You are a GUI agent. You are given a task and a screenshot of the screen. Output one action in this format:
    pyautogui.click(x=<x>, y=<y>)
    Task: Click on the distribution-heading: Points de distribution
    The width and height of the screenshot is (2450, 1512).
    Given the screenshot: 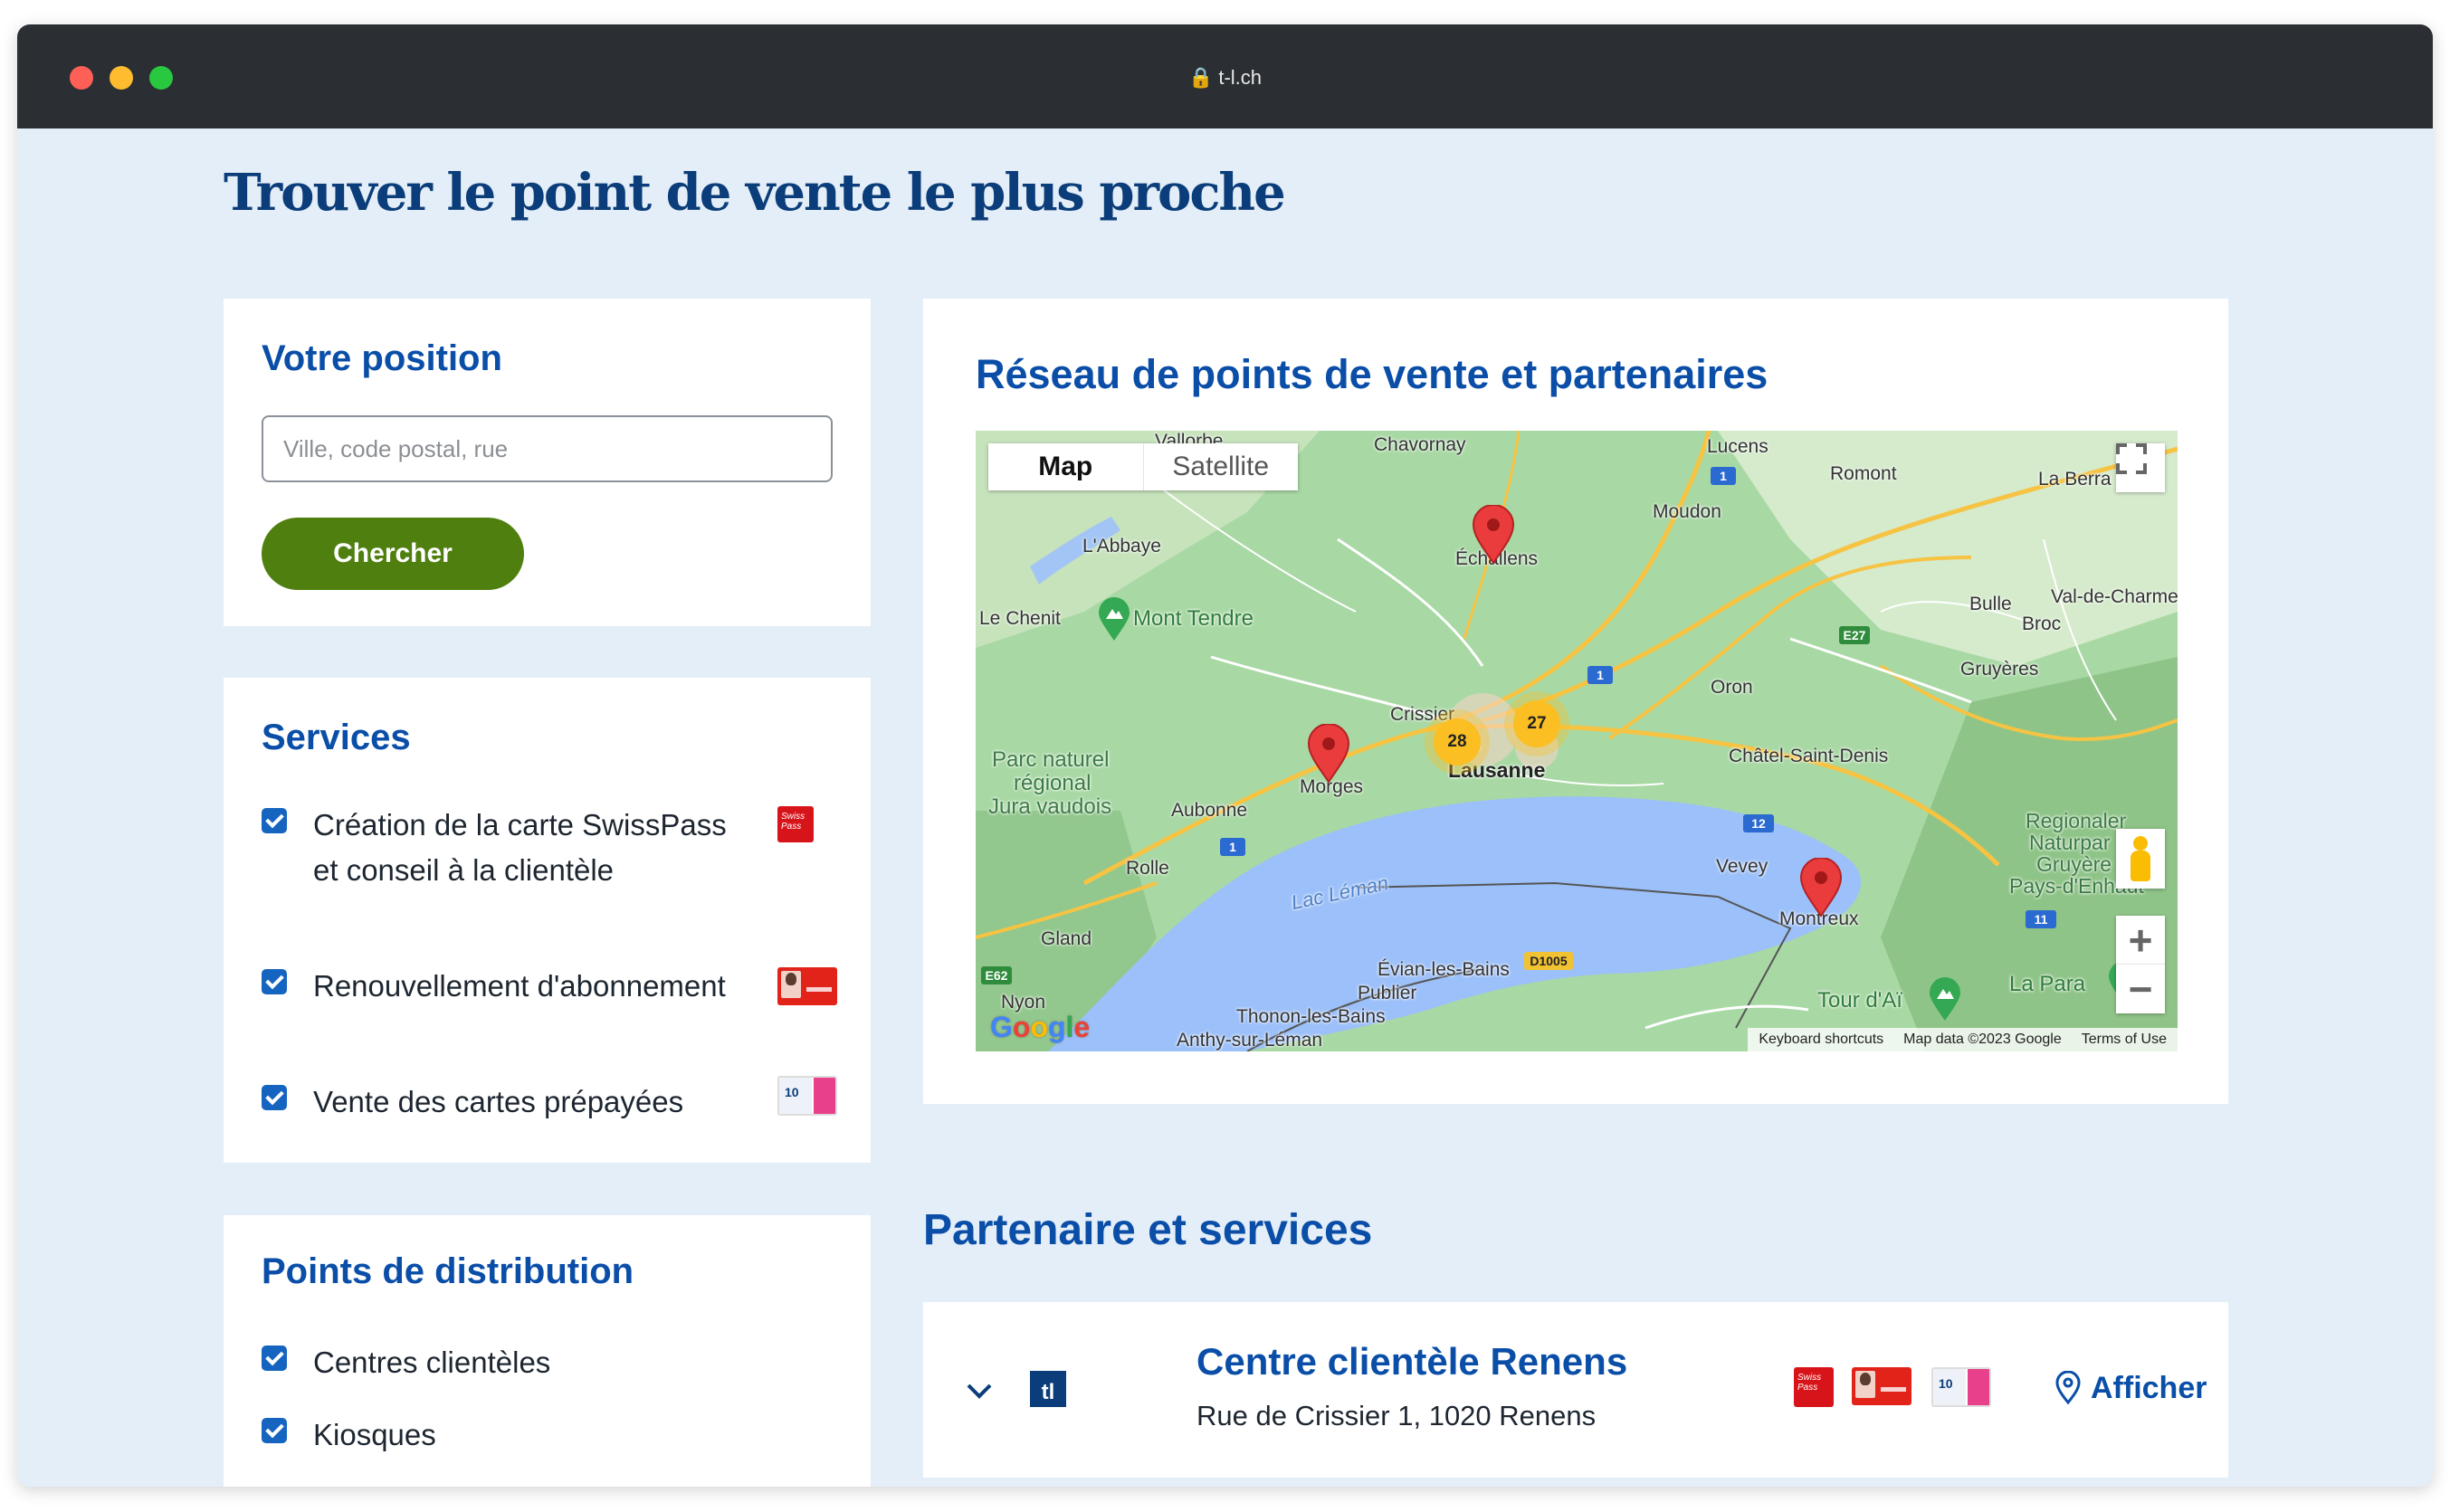 What is the action you would take?
    pyautogui.click(x=448, y=1271)
    